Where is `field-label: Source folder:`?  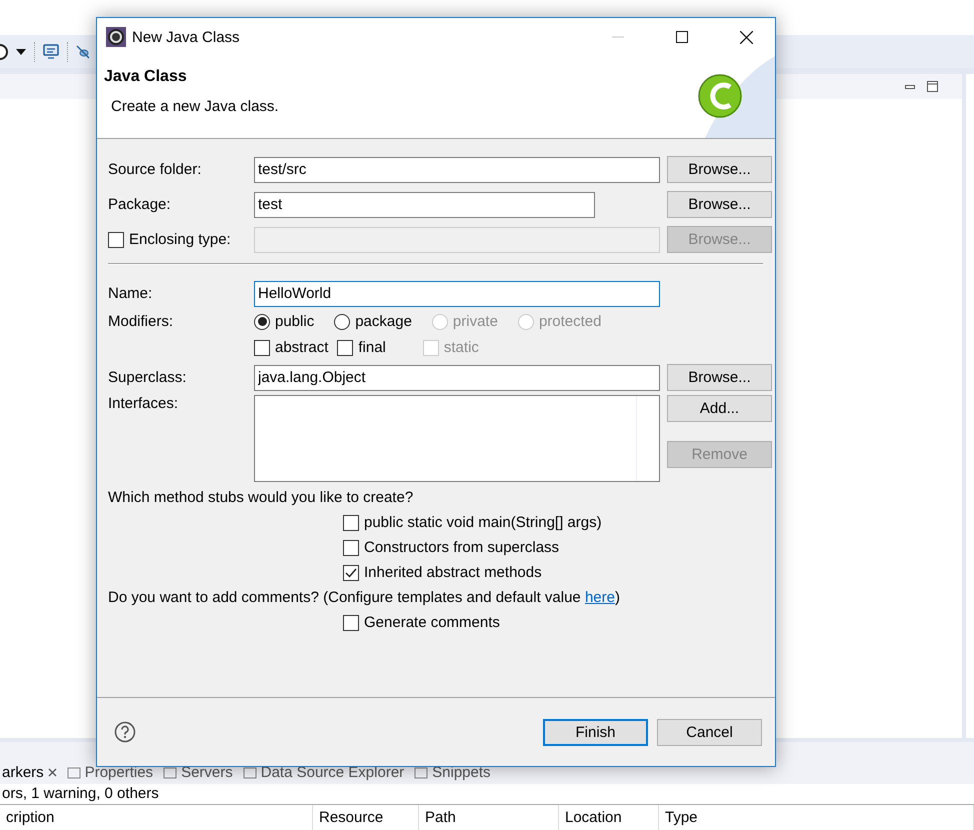
field-label: Source folder: is located at coordinates (155, 169).